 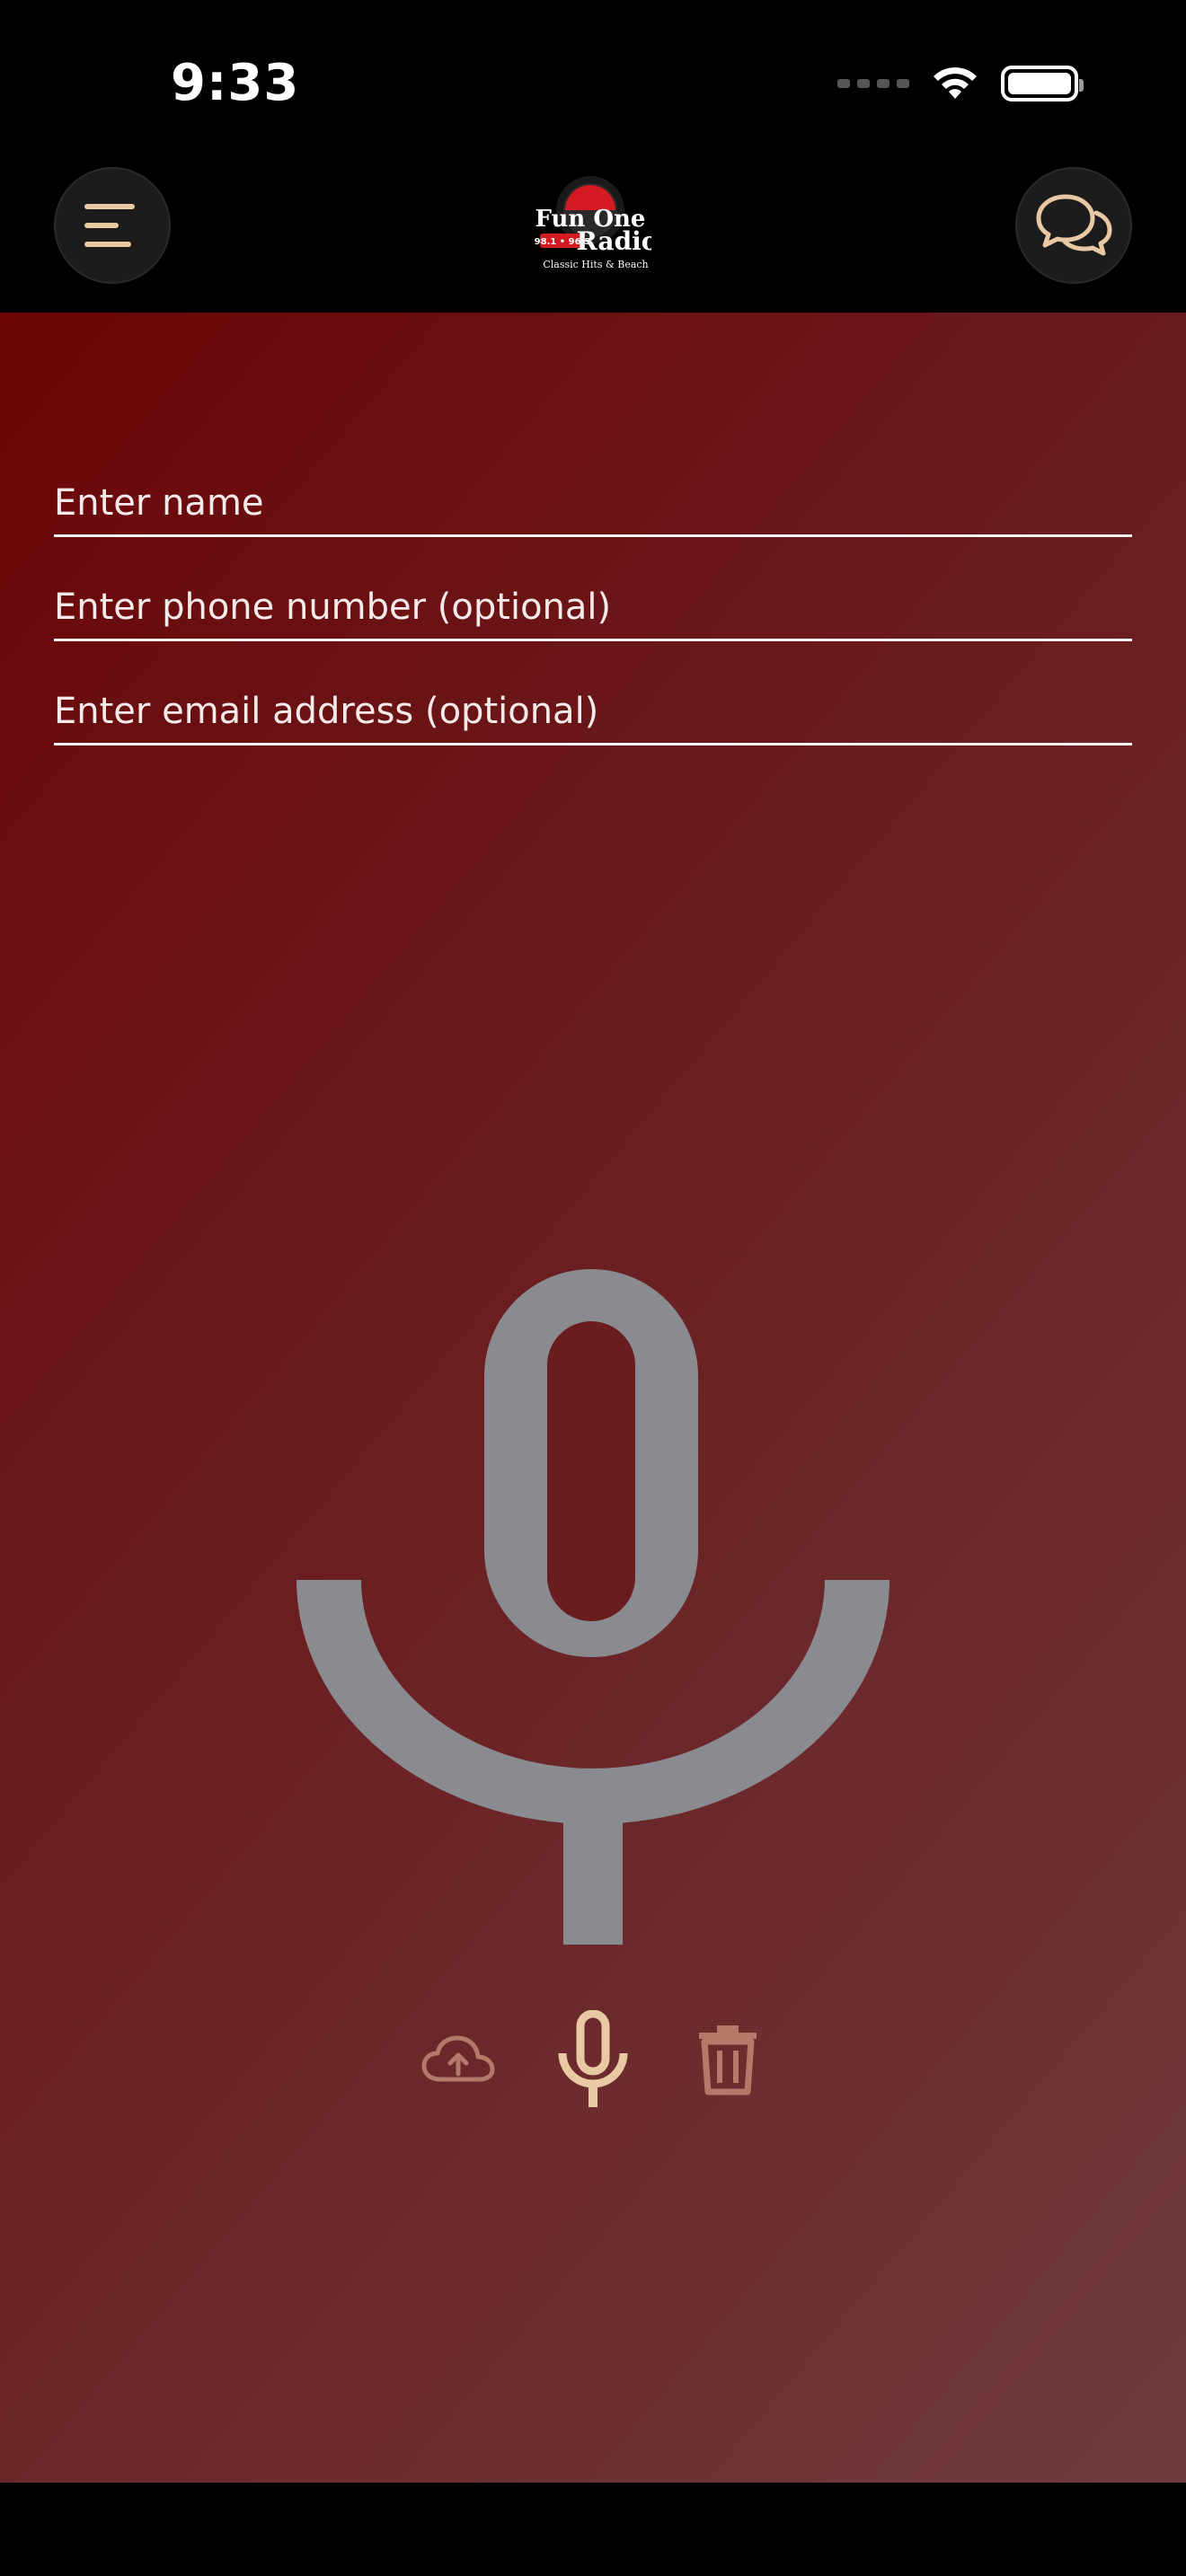 I want to click on bottom-bar, so click(x=593, y=2529).